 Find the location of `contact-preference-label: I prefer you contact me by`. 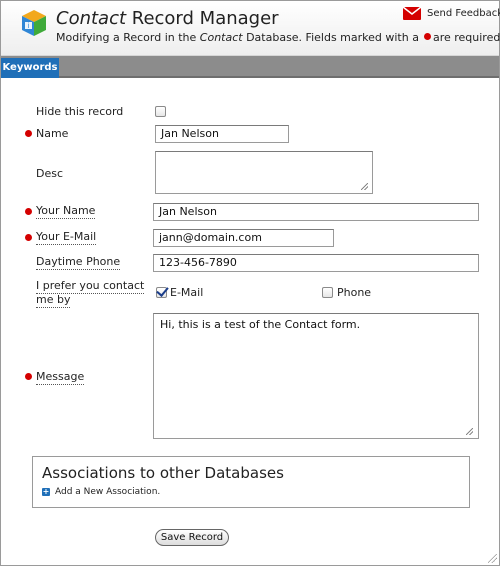

contact-preference-label: I prefer you contact me by is located at coordinates (93, 293).